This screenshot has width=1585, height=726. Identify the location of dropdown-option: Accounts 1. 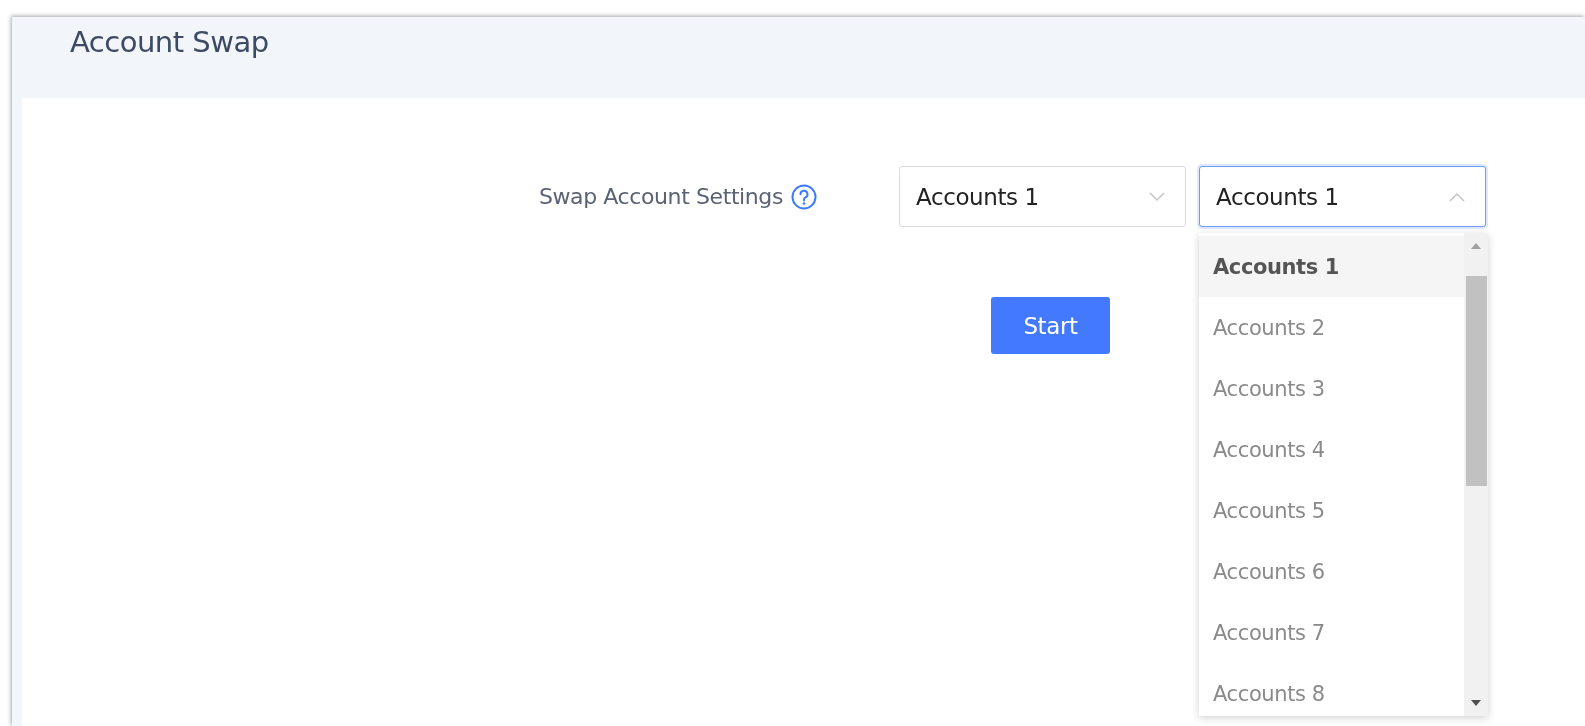
(1331, 266).